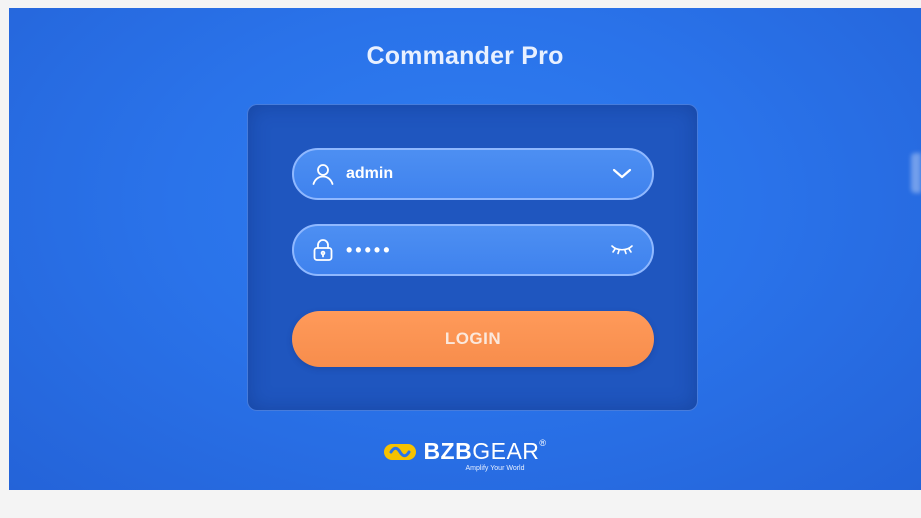 The height and width of the screenshot is (518, 921). I want to click on app-title: Commander Pro, so click(465, 56).